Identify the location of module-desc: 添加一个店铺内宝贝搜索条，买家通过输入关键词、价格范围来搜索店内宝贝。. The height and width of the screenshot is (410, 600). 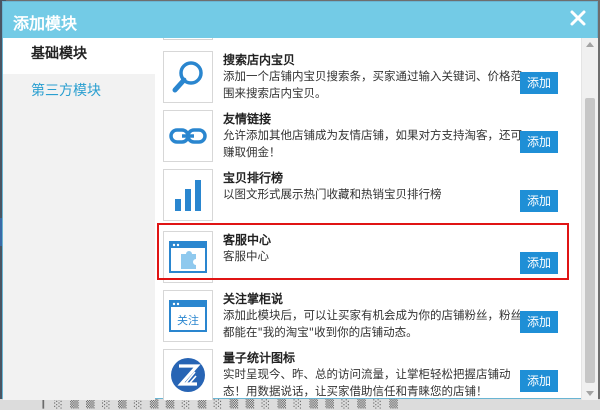
(372, 84).